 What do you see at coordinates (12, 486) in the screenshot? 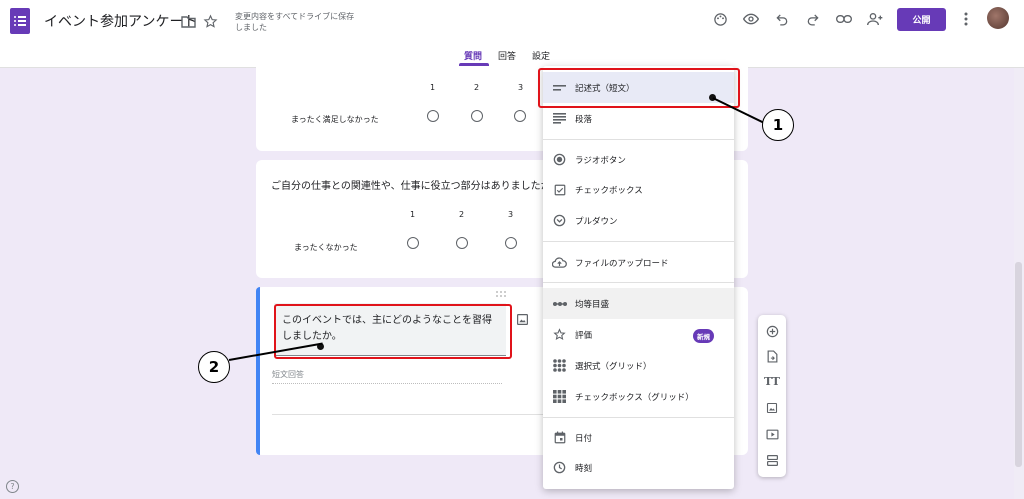
I see `help-icon: ?` at bounding box center [12, 486].